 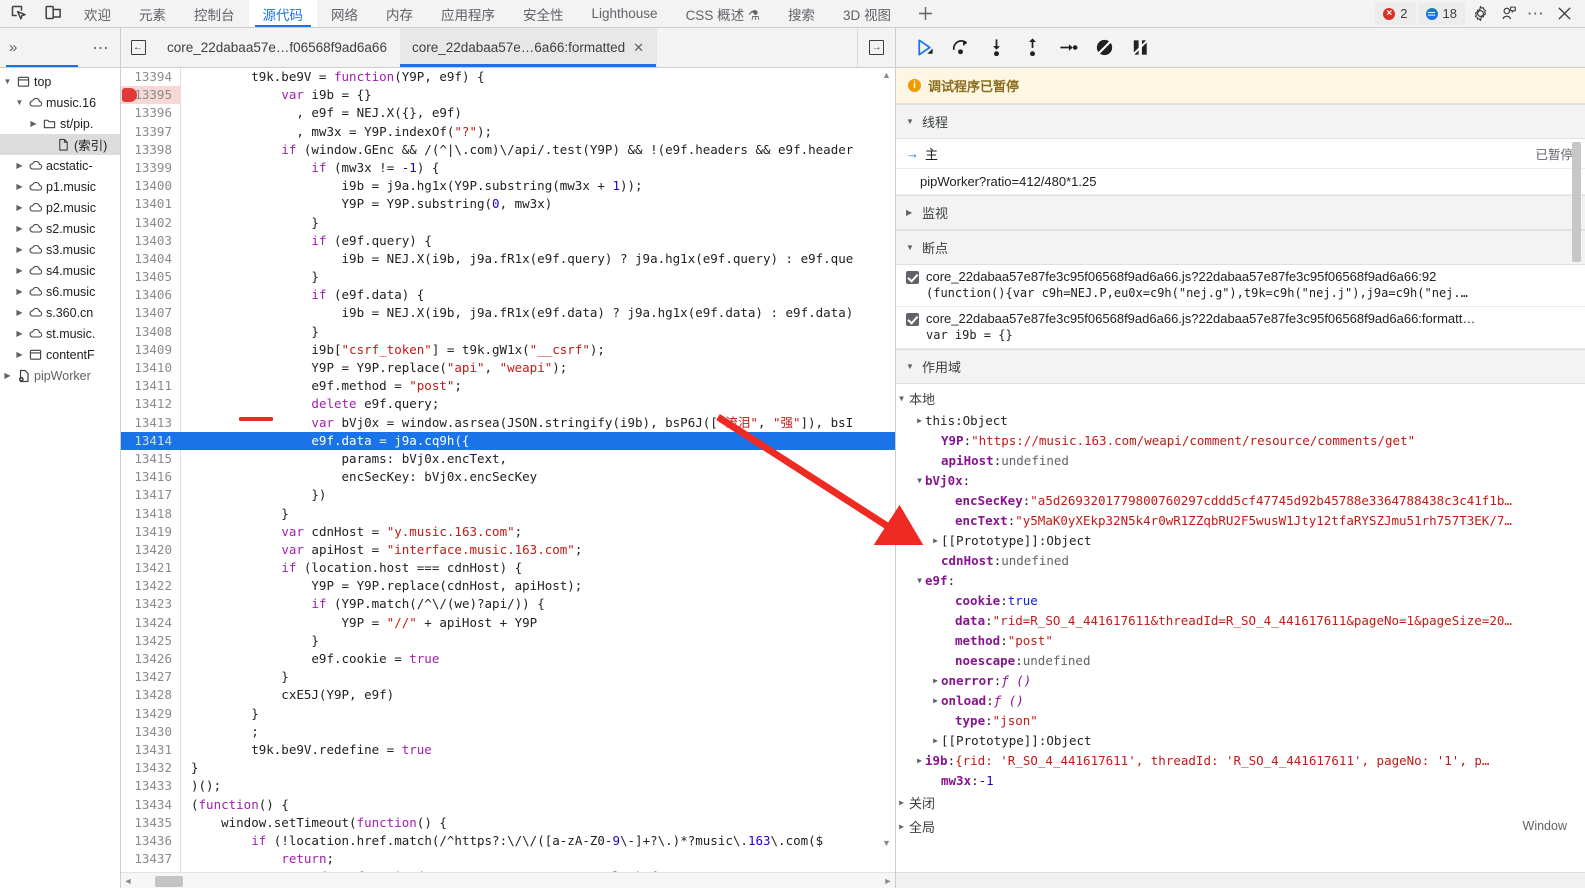 I want to click on tab-memory: 内存, so click(x=399, y=13).